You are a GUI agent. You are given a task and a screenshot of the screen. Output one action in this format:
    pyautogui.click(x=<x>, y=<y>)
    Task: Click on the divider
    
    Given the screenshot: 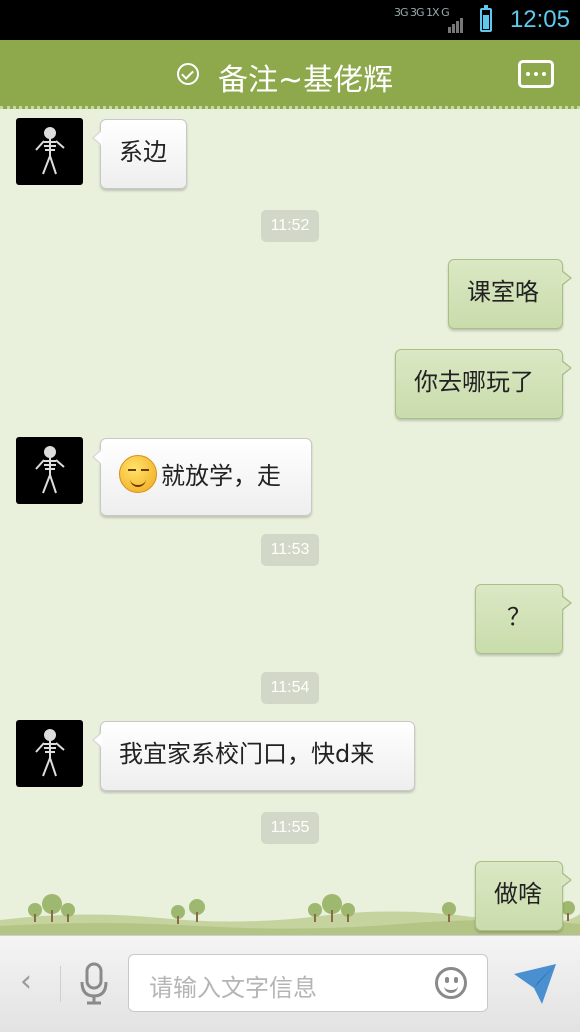 What is the action you would take?
    pyautogui.click(x=60, y=984)
    